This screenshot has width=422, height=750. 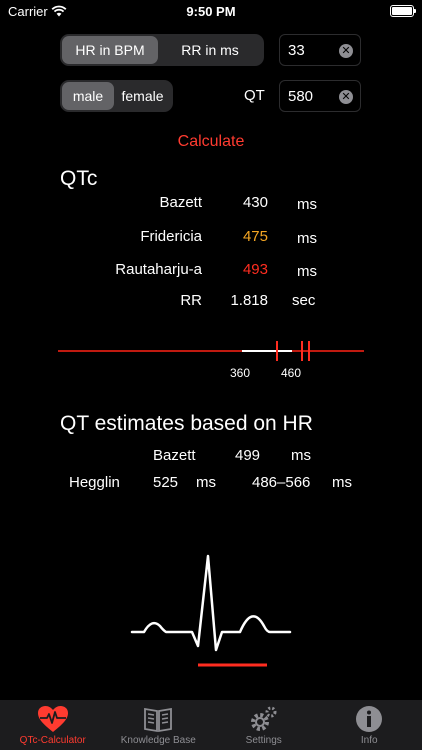 I want to click on segment-hr-bpm: HR in BPM, so click(x=110, y=50).